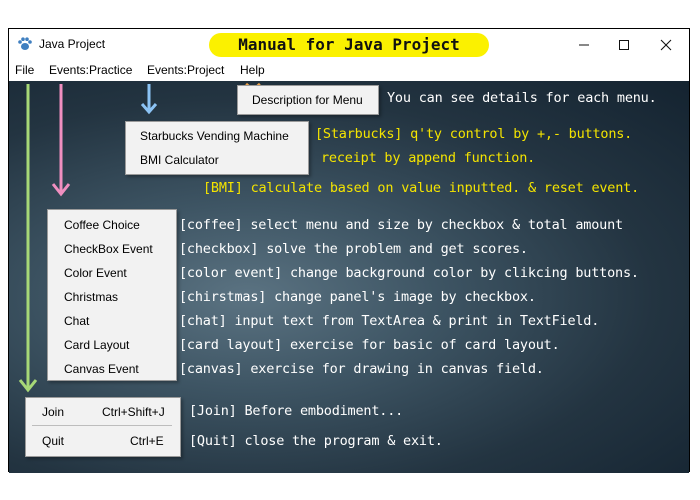 The width and height of the screenshot is (700, 500). Describe the element at coordinates (428, 158) in the screenshot. I see `note-starbucks-2: receipt by append function.` at that location.